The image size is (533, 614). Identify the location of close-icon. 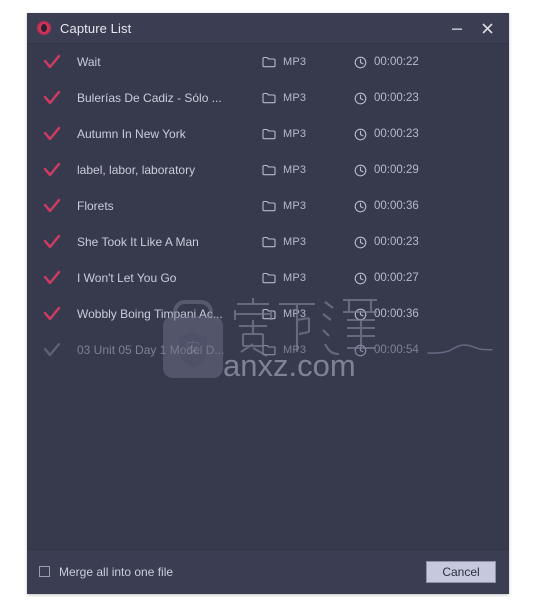
(487, 28).